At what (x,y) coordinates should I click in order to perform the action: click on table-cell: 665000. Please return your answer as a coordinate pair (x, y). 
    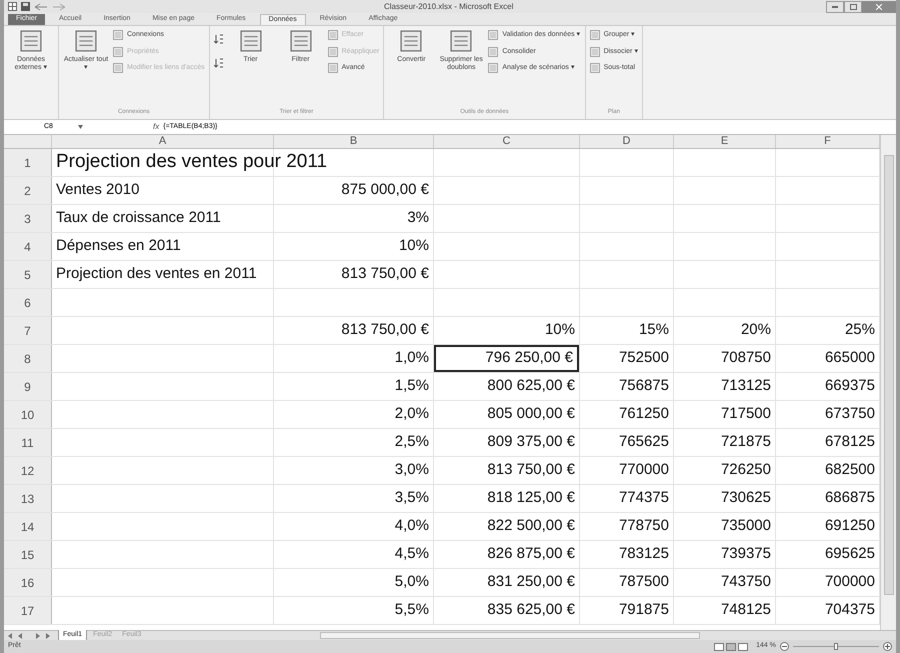
    Looking at the image, I should click on (851, 358).